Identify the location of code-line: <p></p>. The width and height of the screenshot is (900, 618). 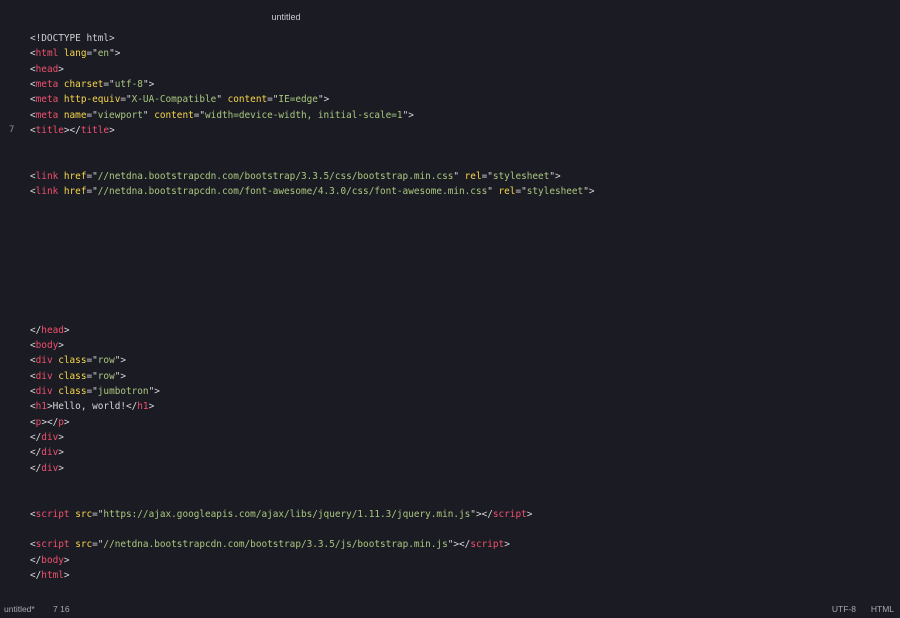
(460, 422).